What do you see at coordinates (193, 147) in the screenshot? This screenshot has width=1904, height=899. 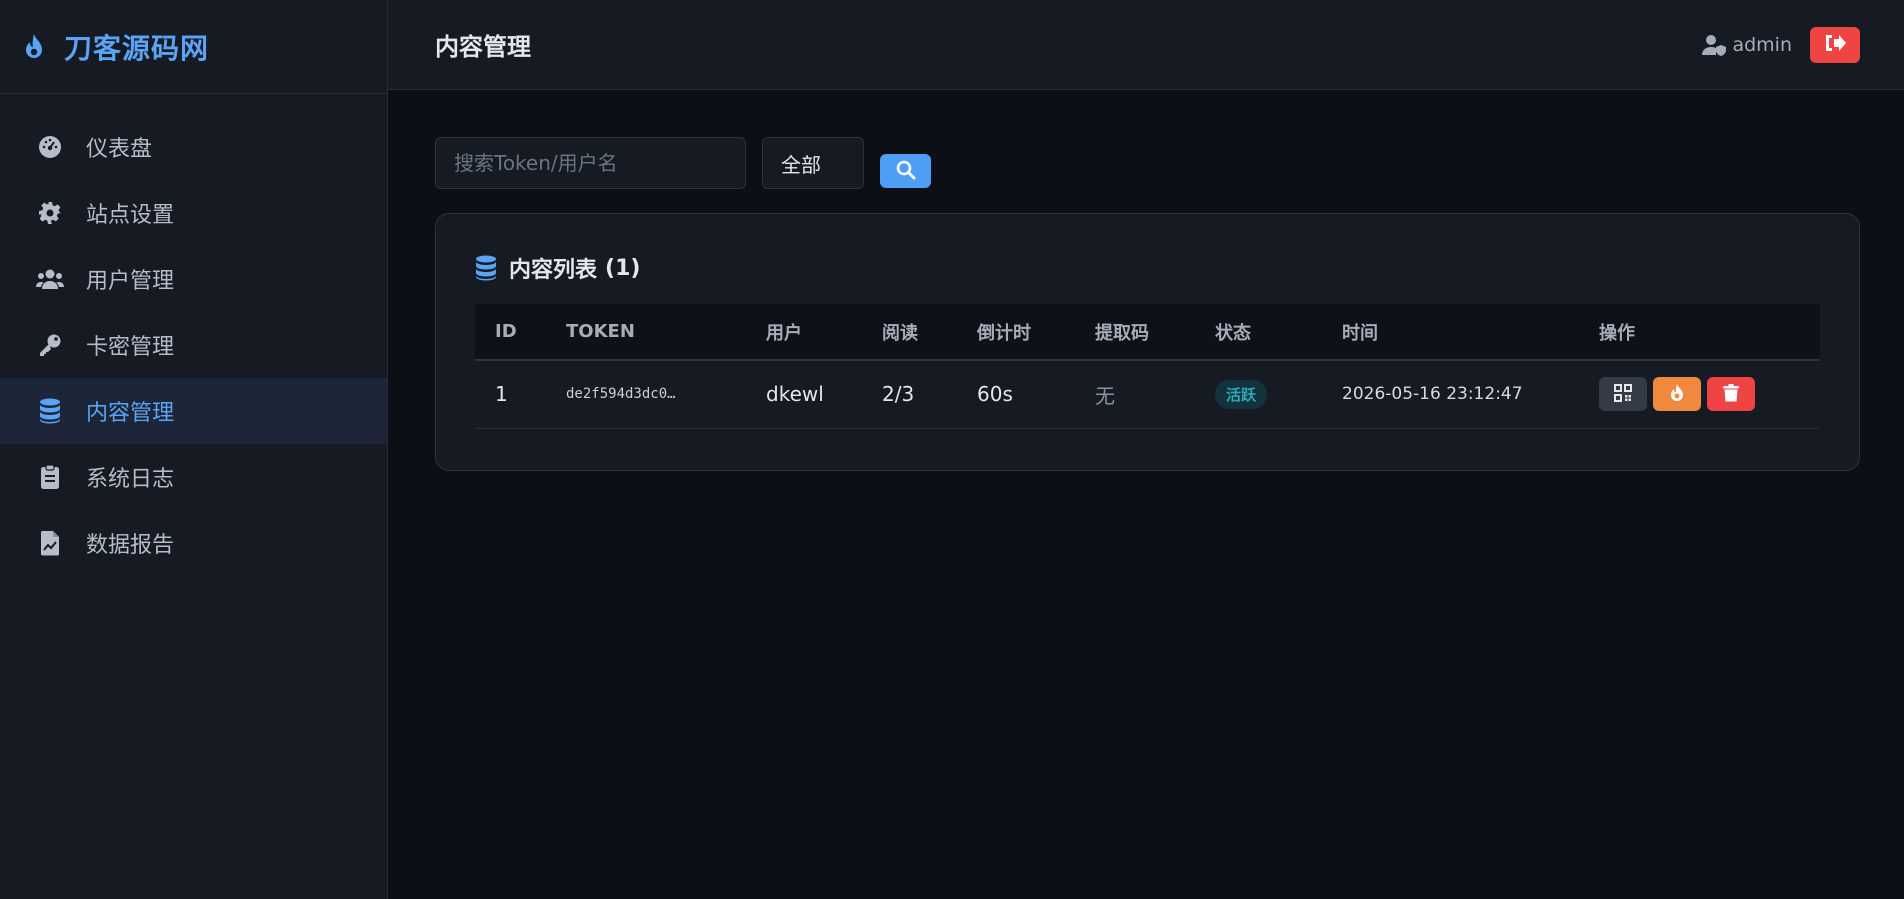 I see `sidebar-item-dashboard: 仪表盘` at bounding box center [193, 147].